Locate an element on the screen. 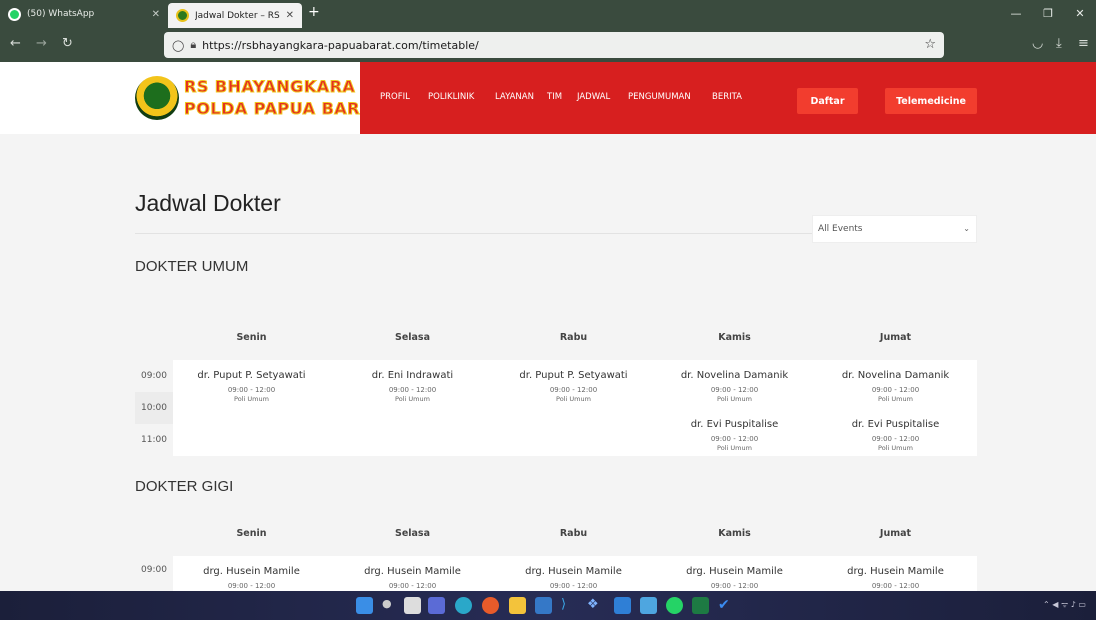  back-icon: ← is located at coordinates (15, 43).